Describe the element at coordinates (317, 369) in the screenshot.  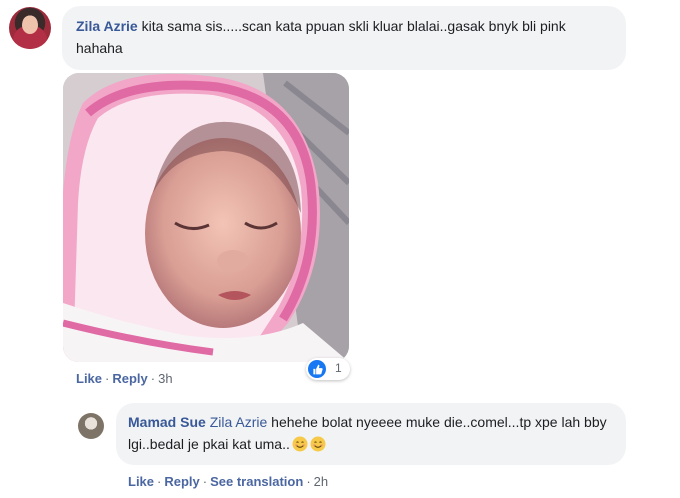
I see `thumbs-up-icon` at that location.